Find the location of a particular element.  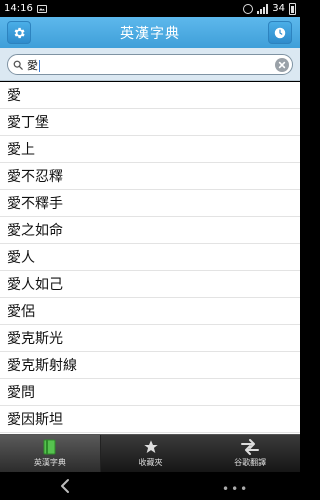

result-list-item: 愛之如命 is located at coordinates (150, 230).